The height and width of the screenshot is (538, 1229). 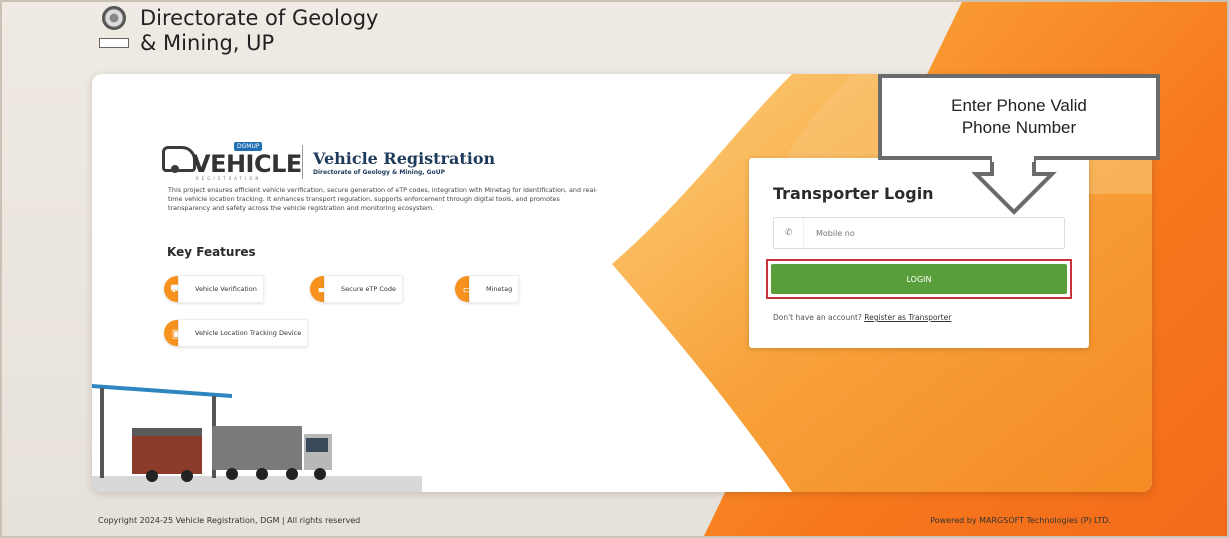 What do you see at coordinates (853, 193) in the screenshot?
I see `login-title: Transporter Login` at bounding box center [853, 193].